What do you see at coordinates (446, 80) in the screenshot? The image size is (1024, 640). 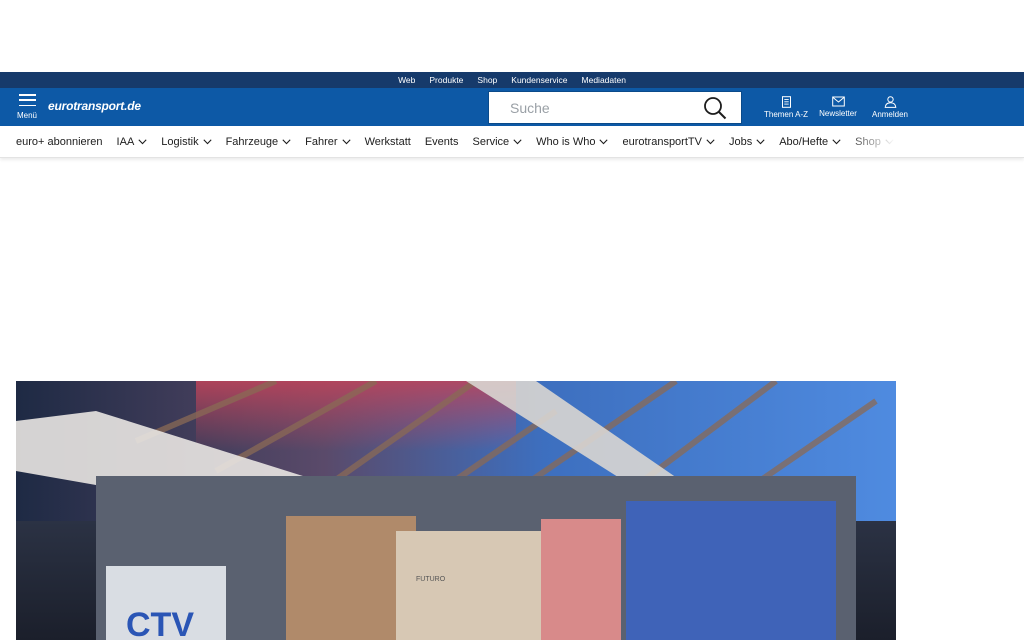 I see `service-link-produkte: Produkte` at bounding box center [446, 80].